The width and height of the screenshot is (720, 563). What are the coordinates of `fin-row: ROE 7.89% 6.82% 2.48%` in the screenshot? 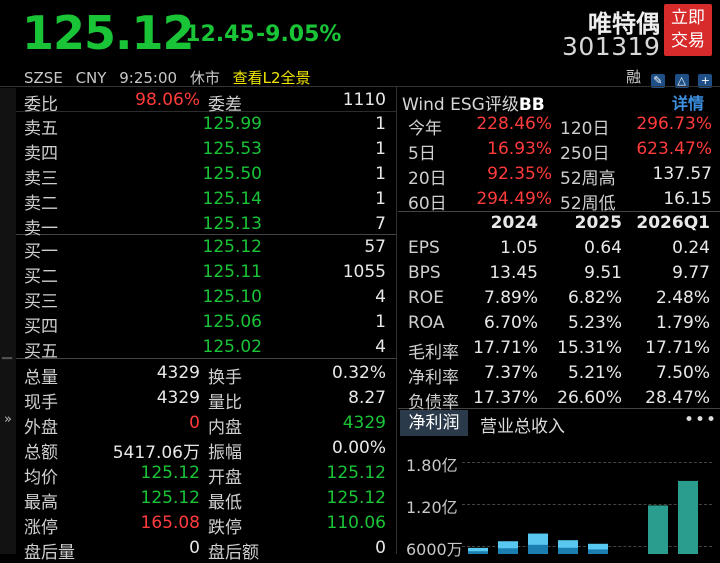 It's located at (560, 298).